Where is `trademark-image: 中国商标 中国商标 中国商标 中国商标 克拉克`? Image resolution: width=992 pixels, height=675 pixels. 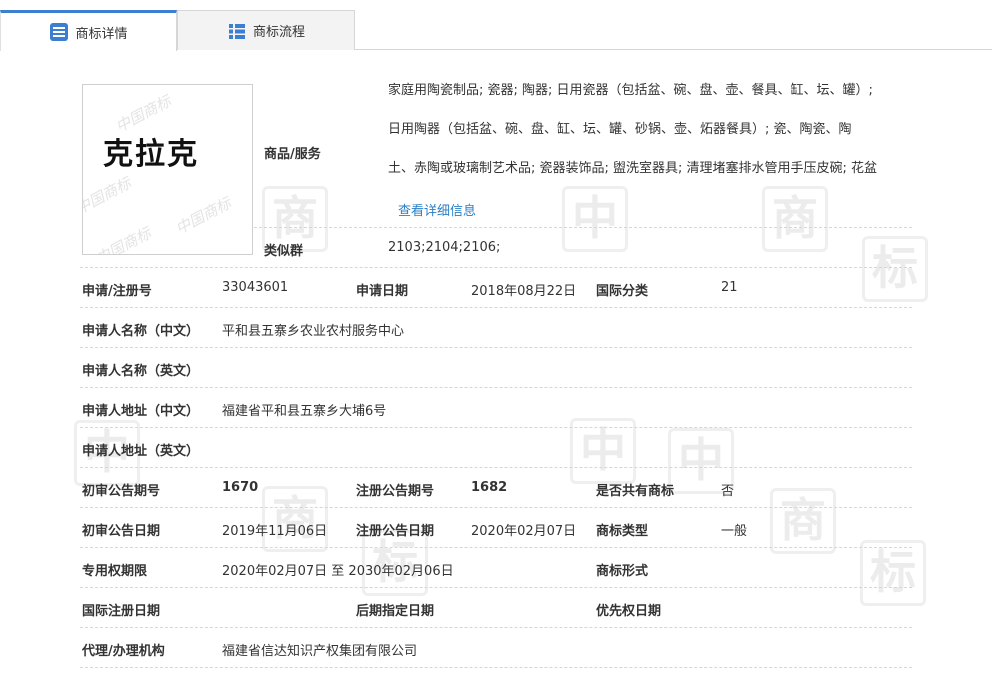 trademark-image: 中国商标 中国商标 中国商标 中国商标 克拉克 is located at coordinates (167, 169).